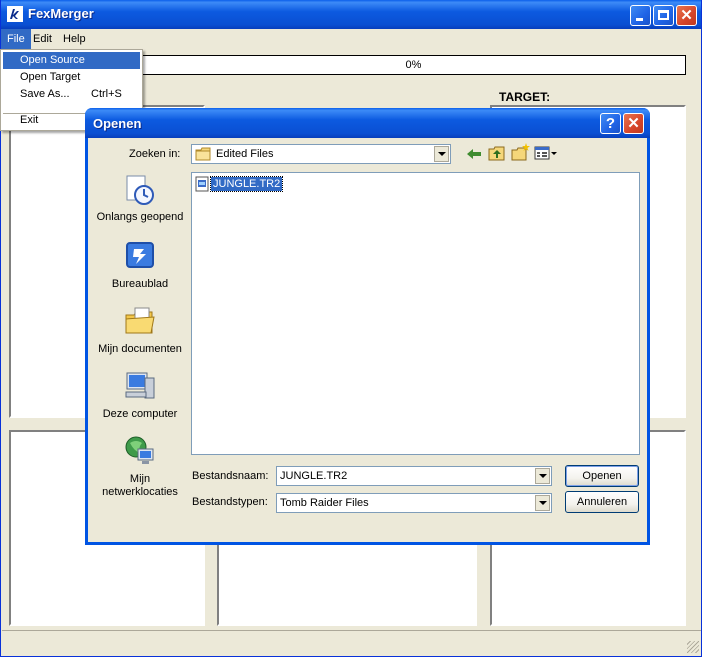  I want to click on open-button-label: Openen, so click(602, 476).